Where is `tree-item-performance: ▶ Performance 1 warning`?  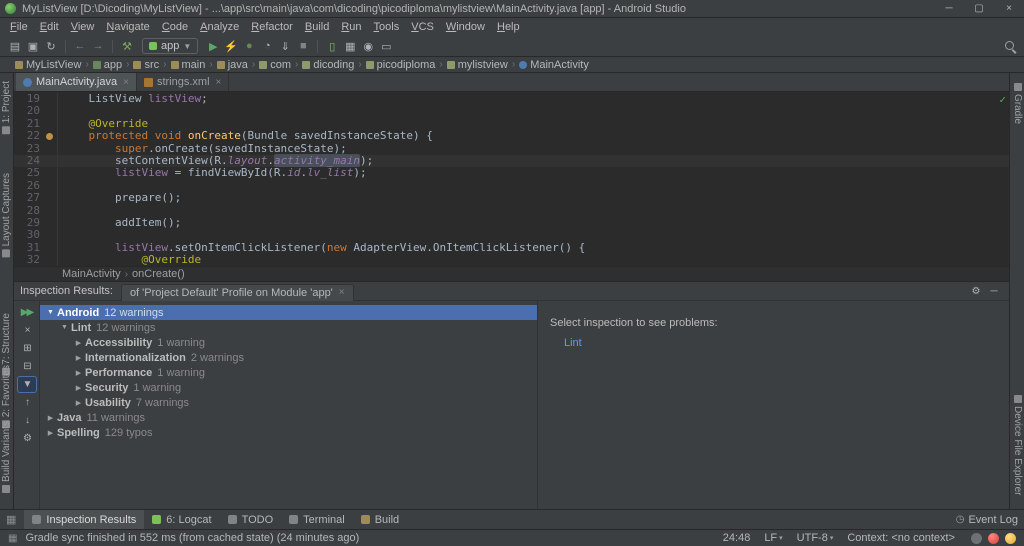
tree-item-performance: ▶ Performance 1 warning is located at coordinates (288, 372).